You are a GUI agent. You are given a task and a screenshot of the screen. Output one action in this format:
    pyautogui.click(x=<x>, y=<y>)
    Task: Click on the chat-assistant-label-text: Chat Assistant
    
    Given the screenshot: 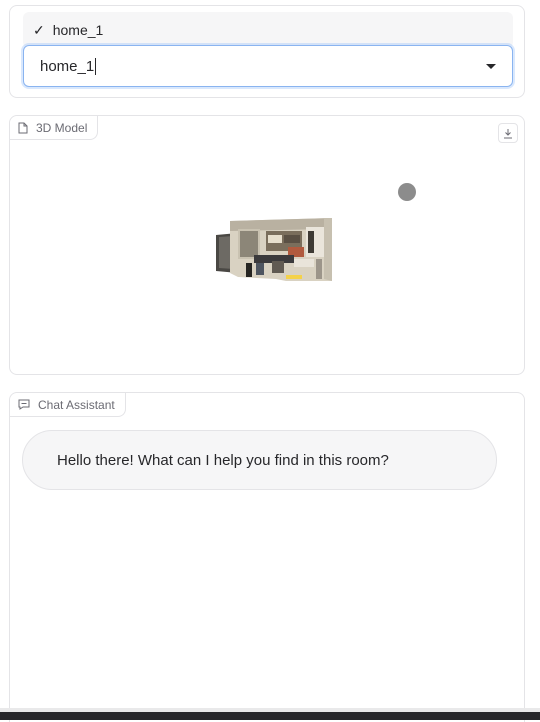 What is the action you would take?
    pyautogui.click(x=76, y=404)
    